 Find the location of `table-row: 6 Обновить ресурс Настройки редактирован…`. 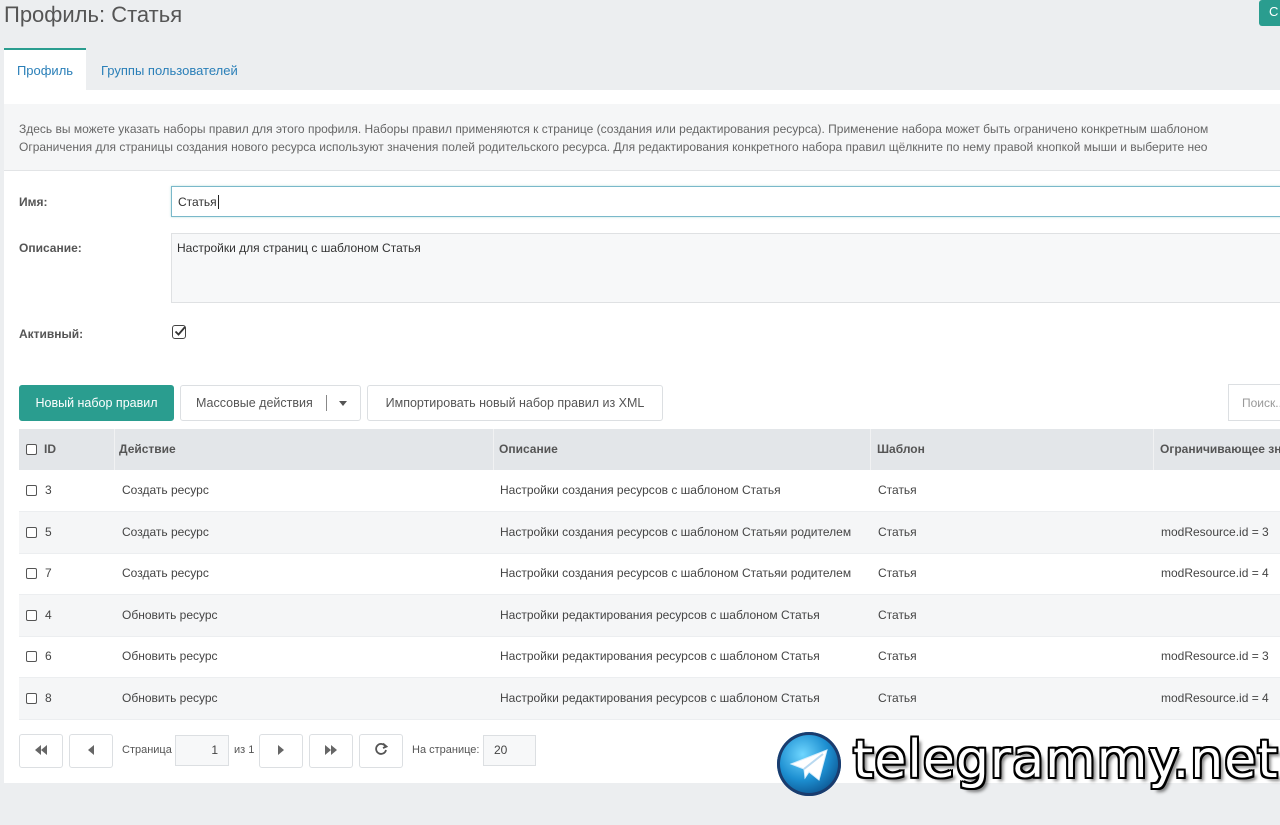

table-row: 6 Обновить ресурс Настройки редактирован… is located at coordinates (649, 657).